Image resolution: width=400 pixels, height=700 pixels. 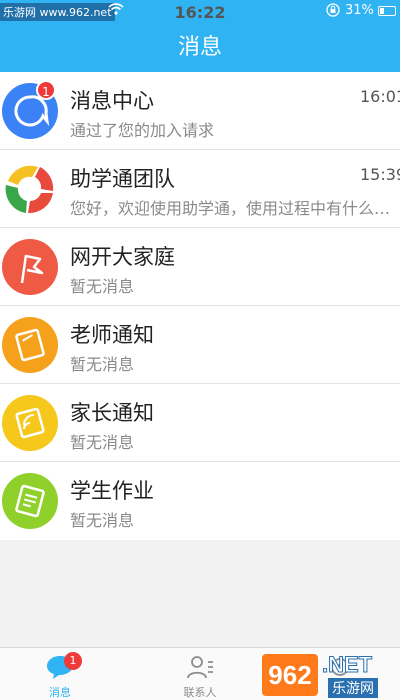 What do you see at coordinates (122, 257) in the screenshot?
I see `conversation-title: 网开大家庭` at bounding box center [122, 257].